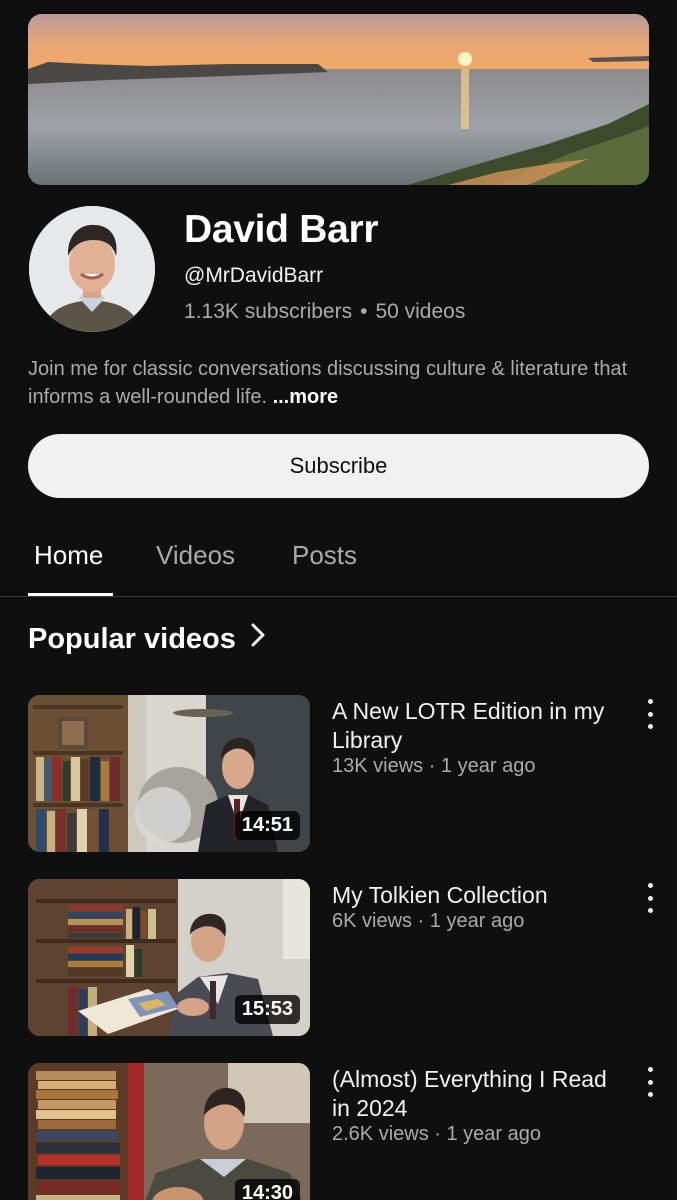 This screenshot has height=1200, width=677. I want to click on video-count: 50 videos, so click(420, 311).